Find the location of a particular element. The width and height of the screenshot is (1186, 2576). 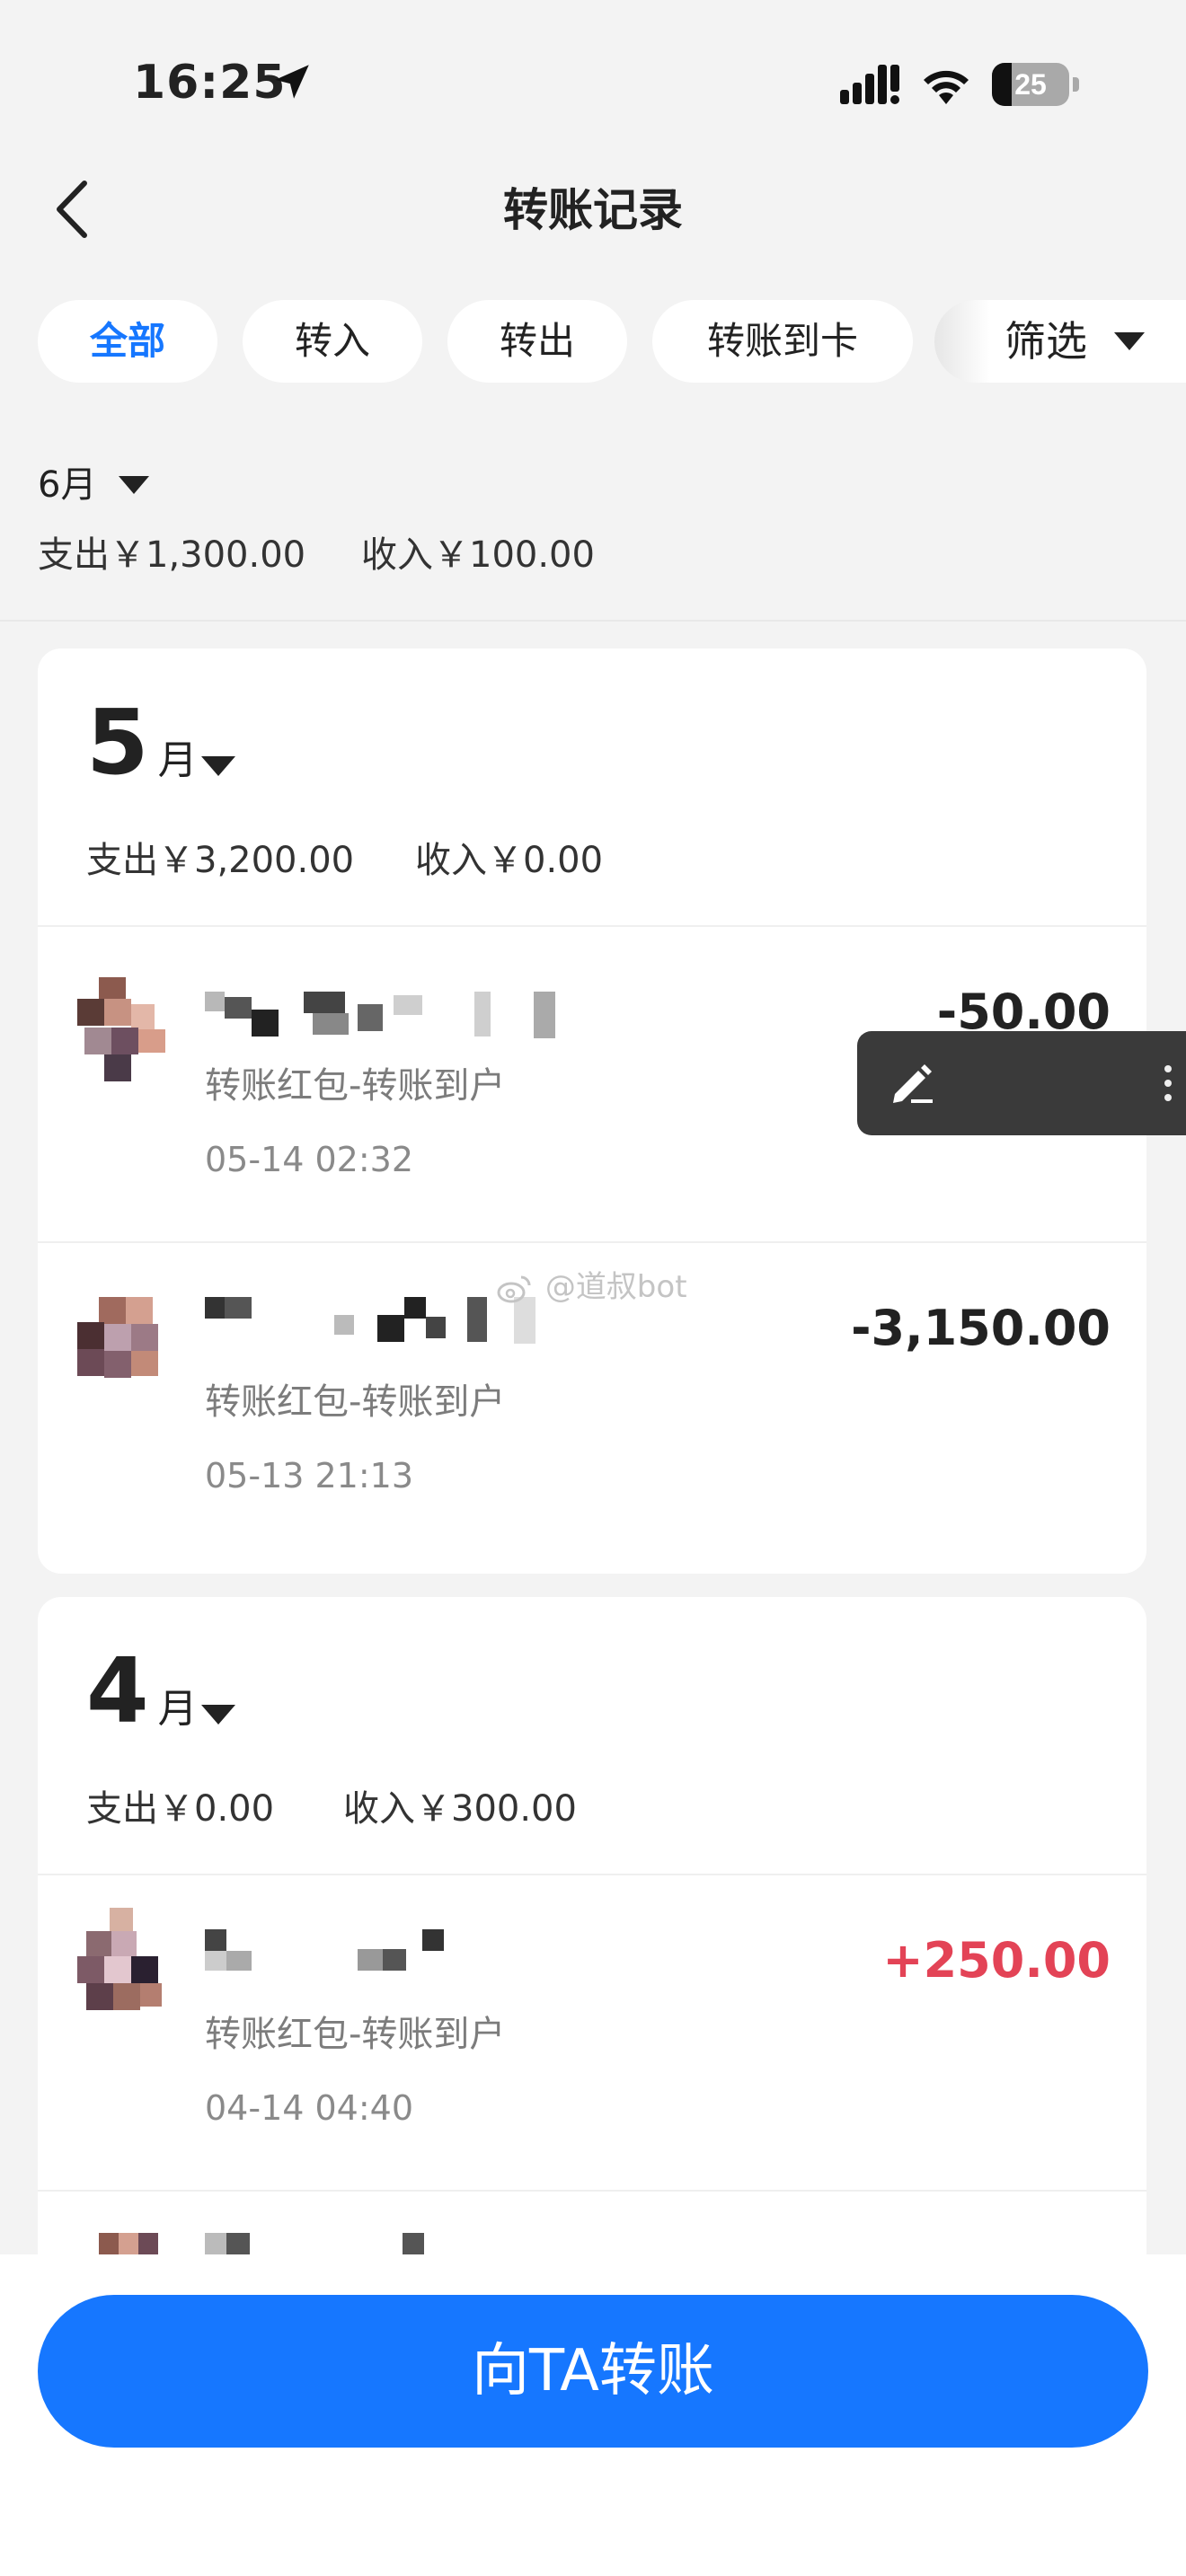

transaction-datetime: 04-14 04:40 is located at coordinates (309, 2108).